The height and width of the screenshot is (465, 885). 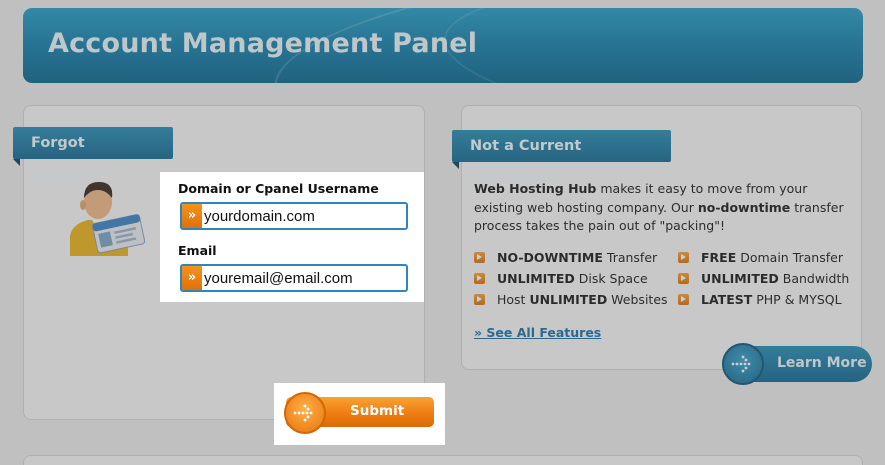 I want to click on forgot-password-form: Domain or Cpanel Username » Email », so click(x=292, y=237).